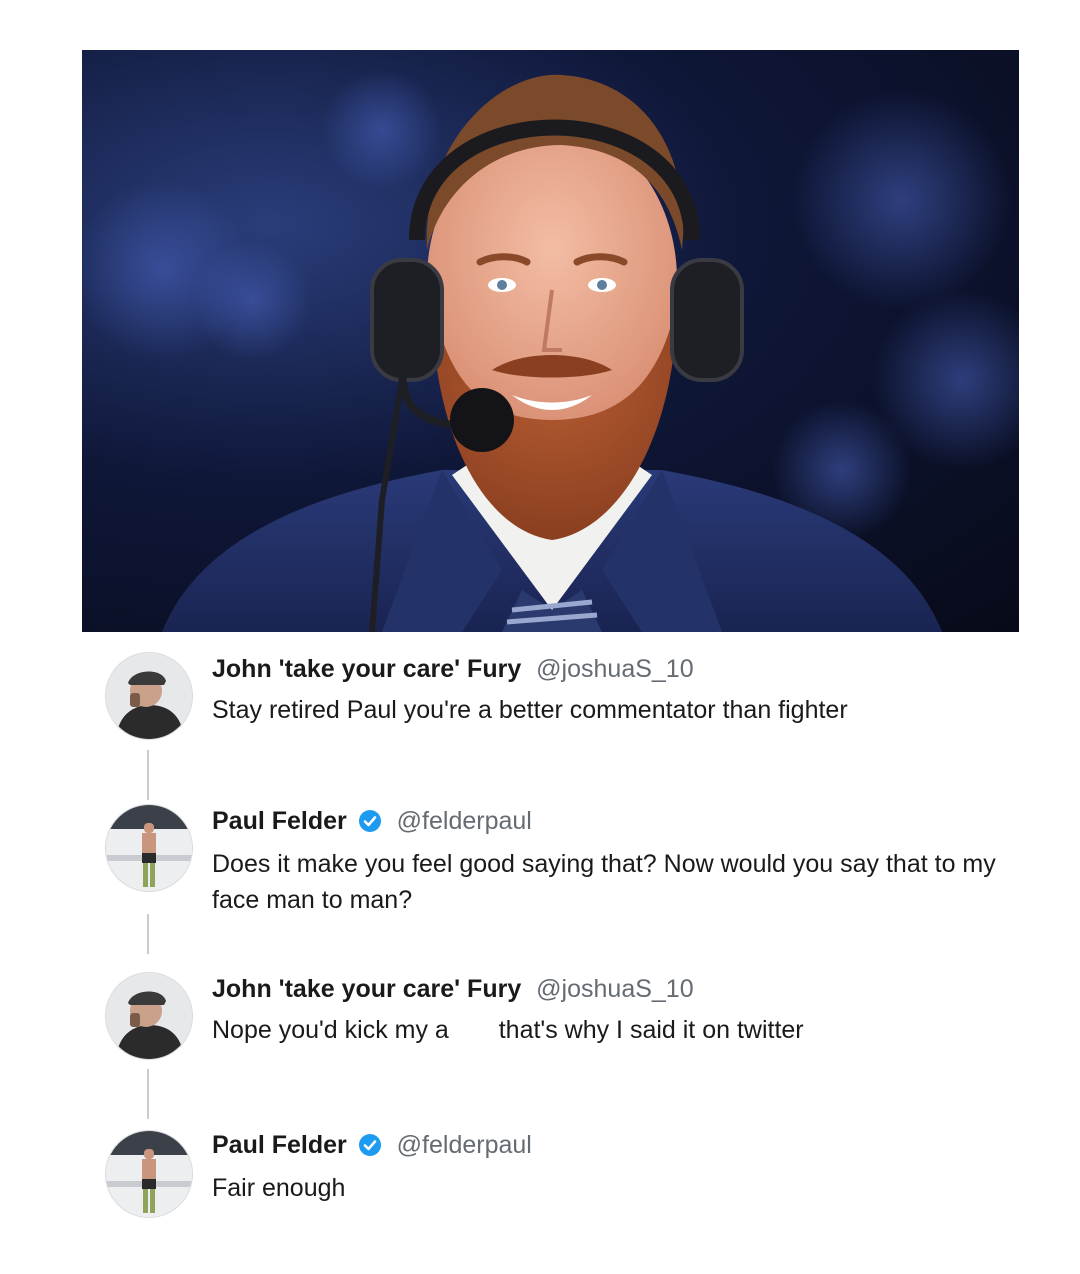 Image resolution: width=1080 pixels, height=1274 pixels. I want to click on tweet-text: Fair enough, so click(279, 1188).